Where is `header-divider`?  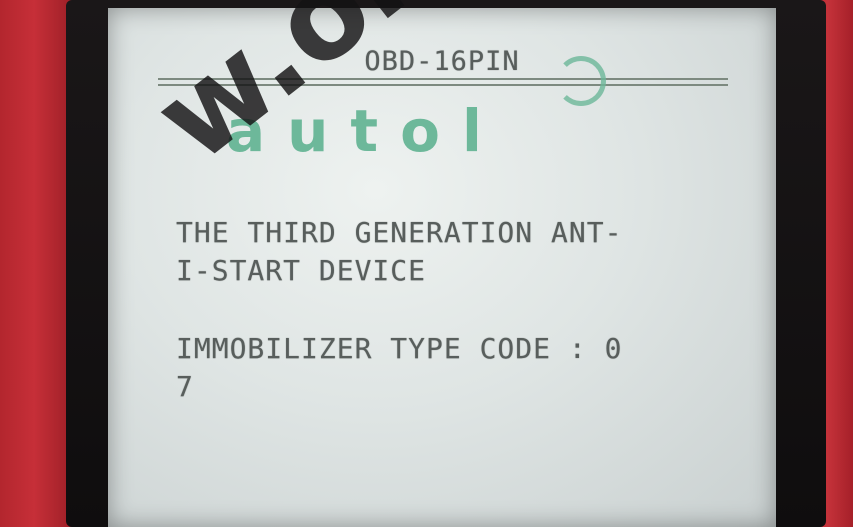 header-divider is located at coordinates (443, 82).